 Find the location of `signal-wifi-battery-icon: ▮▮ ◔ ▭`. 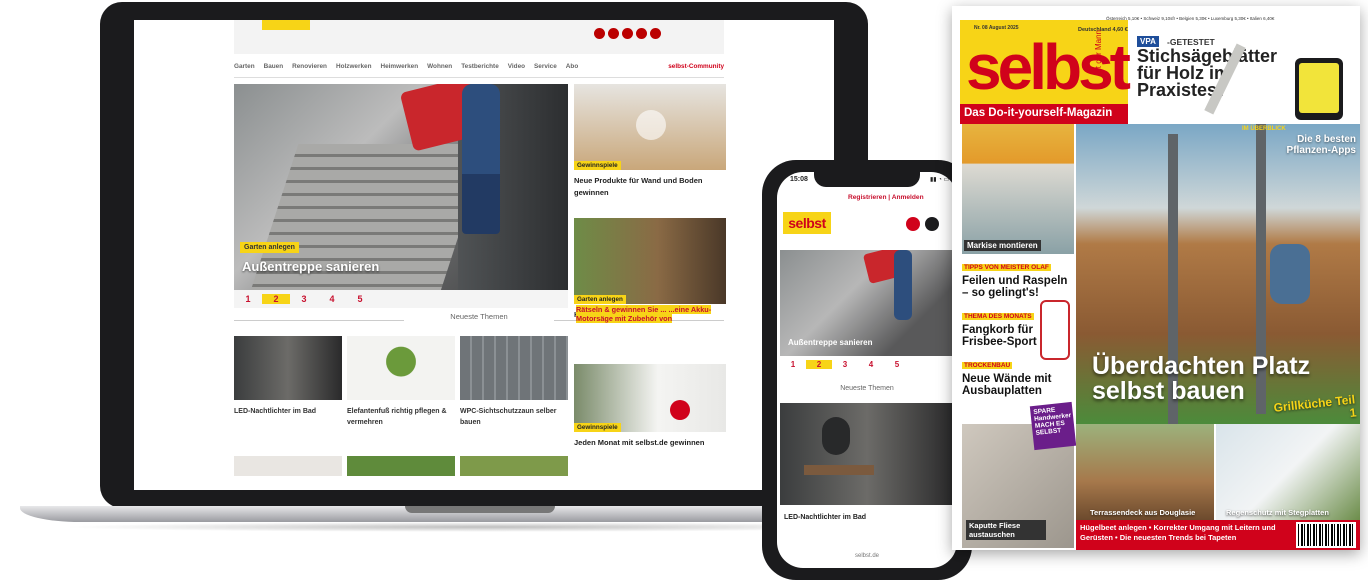

signal-wifi-battery-icon: ▮▮ ◔ ▭ is located at coordinates (940, 180).